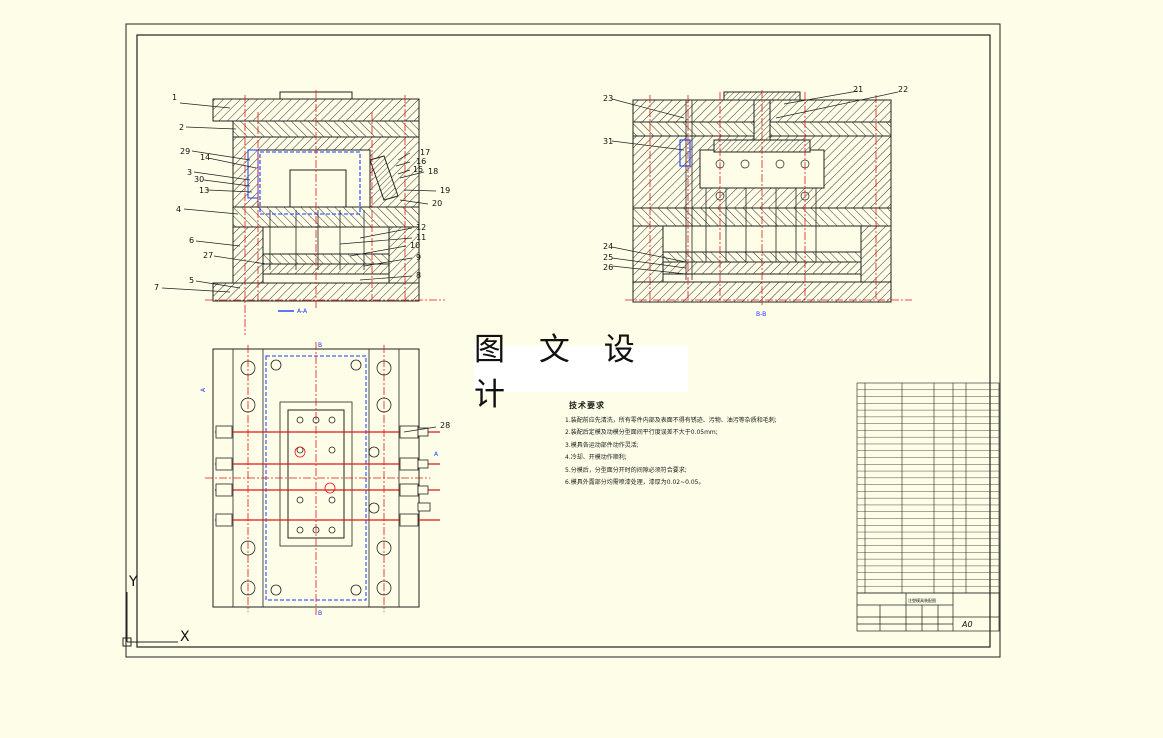  I want to click on ucs-x-label: X, so click(185, 637).